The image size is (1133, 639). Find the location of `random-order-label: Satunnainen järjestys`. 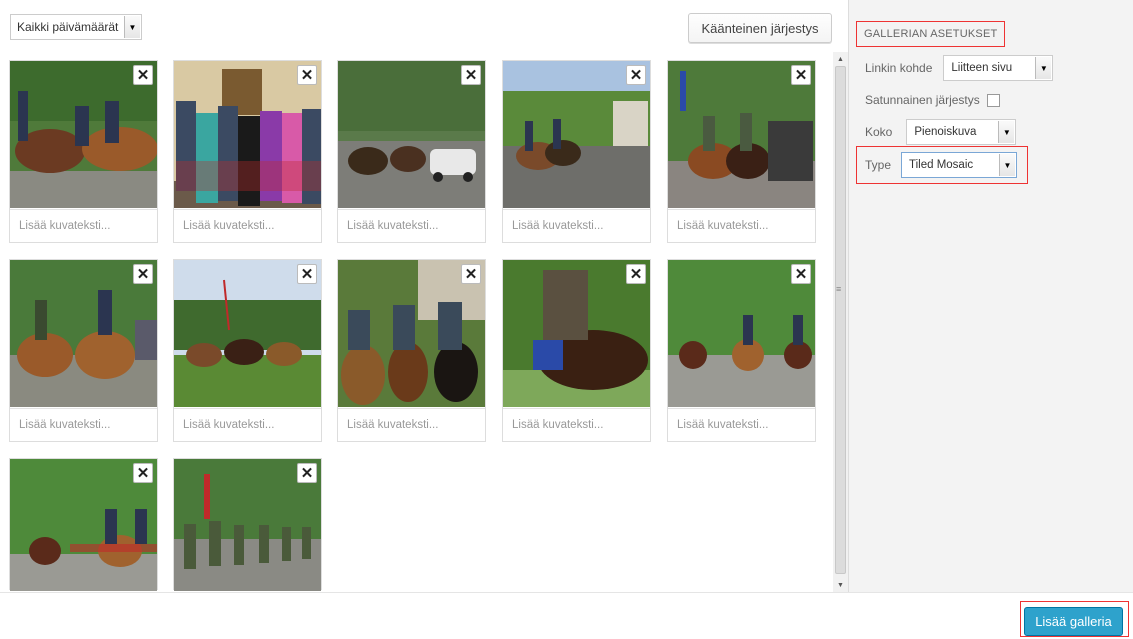

random-order-label: Satunnainen järjestys is located at coordinates (922, 100).